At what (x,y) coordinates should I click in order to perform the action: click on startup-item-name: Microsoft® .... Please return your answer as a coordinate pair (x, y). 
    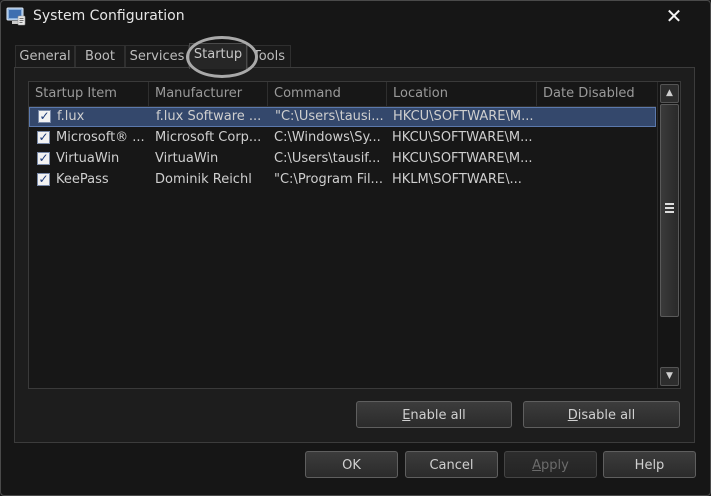
    Looking at the image, I should click on (100, 137).